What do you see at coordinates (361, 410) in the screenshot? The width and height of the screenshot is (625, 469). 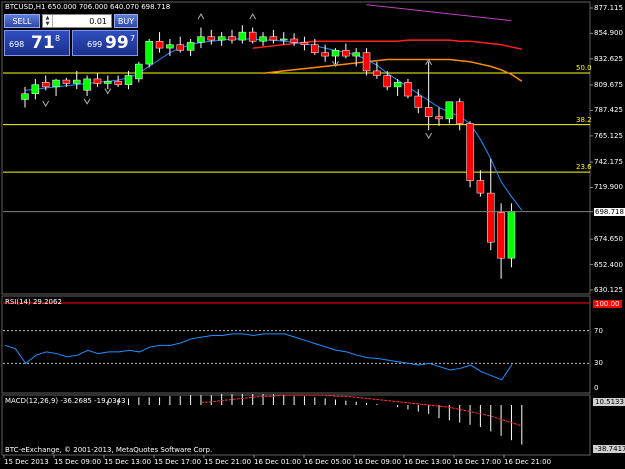 I see `macd-signal-line` at bounding box center [361, 410].